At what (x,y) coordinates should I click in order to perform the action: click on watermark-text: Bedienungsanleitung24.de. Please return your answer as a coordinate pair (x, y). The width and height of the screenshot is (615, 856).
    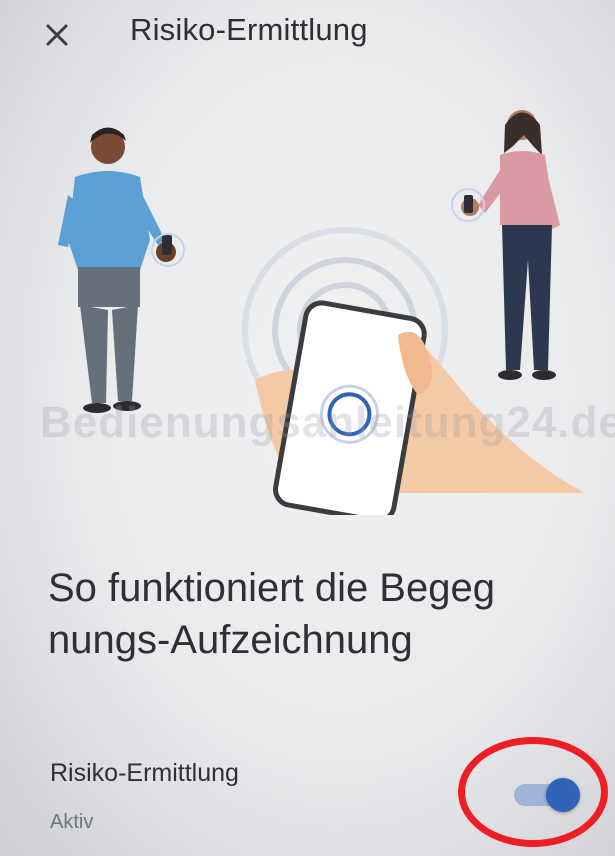
    Looking at the image, I should click on (327, 422).